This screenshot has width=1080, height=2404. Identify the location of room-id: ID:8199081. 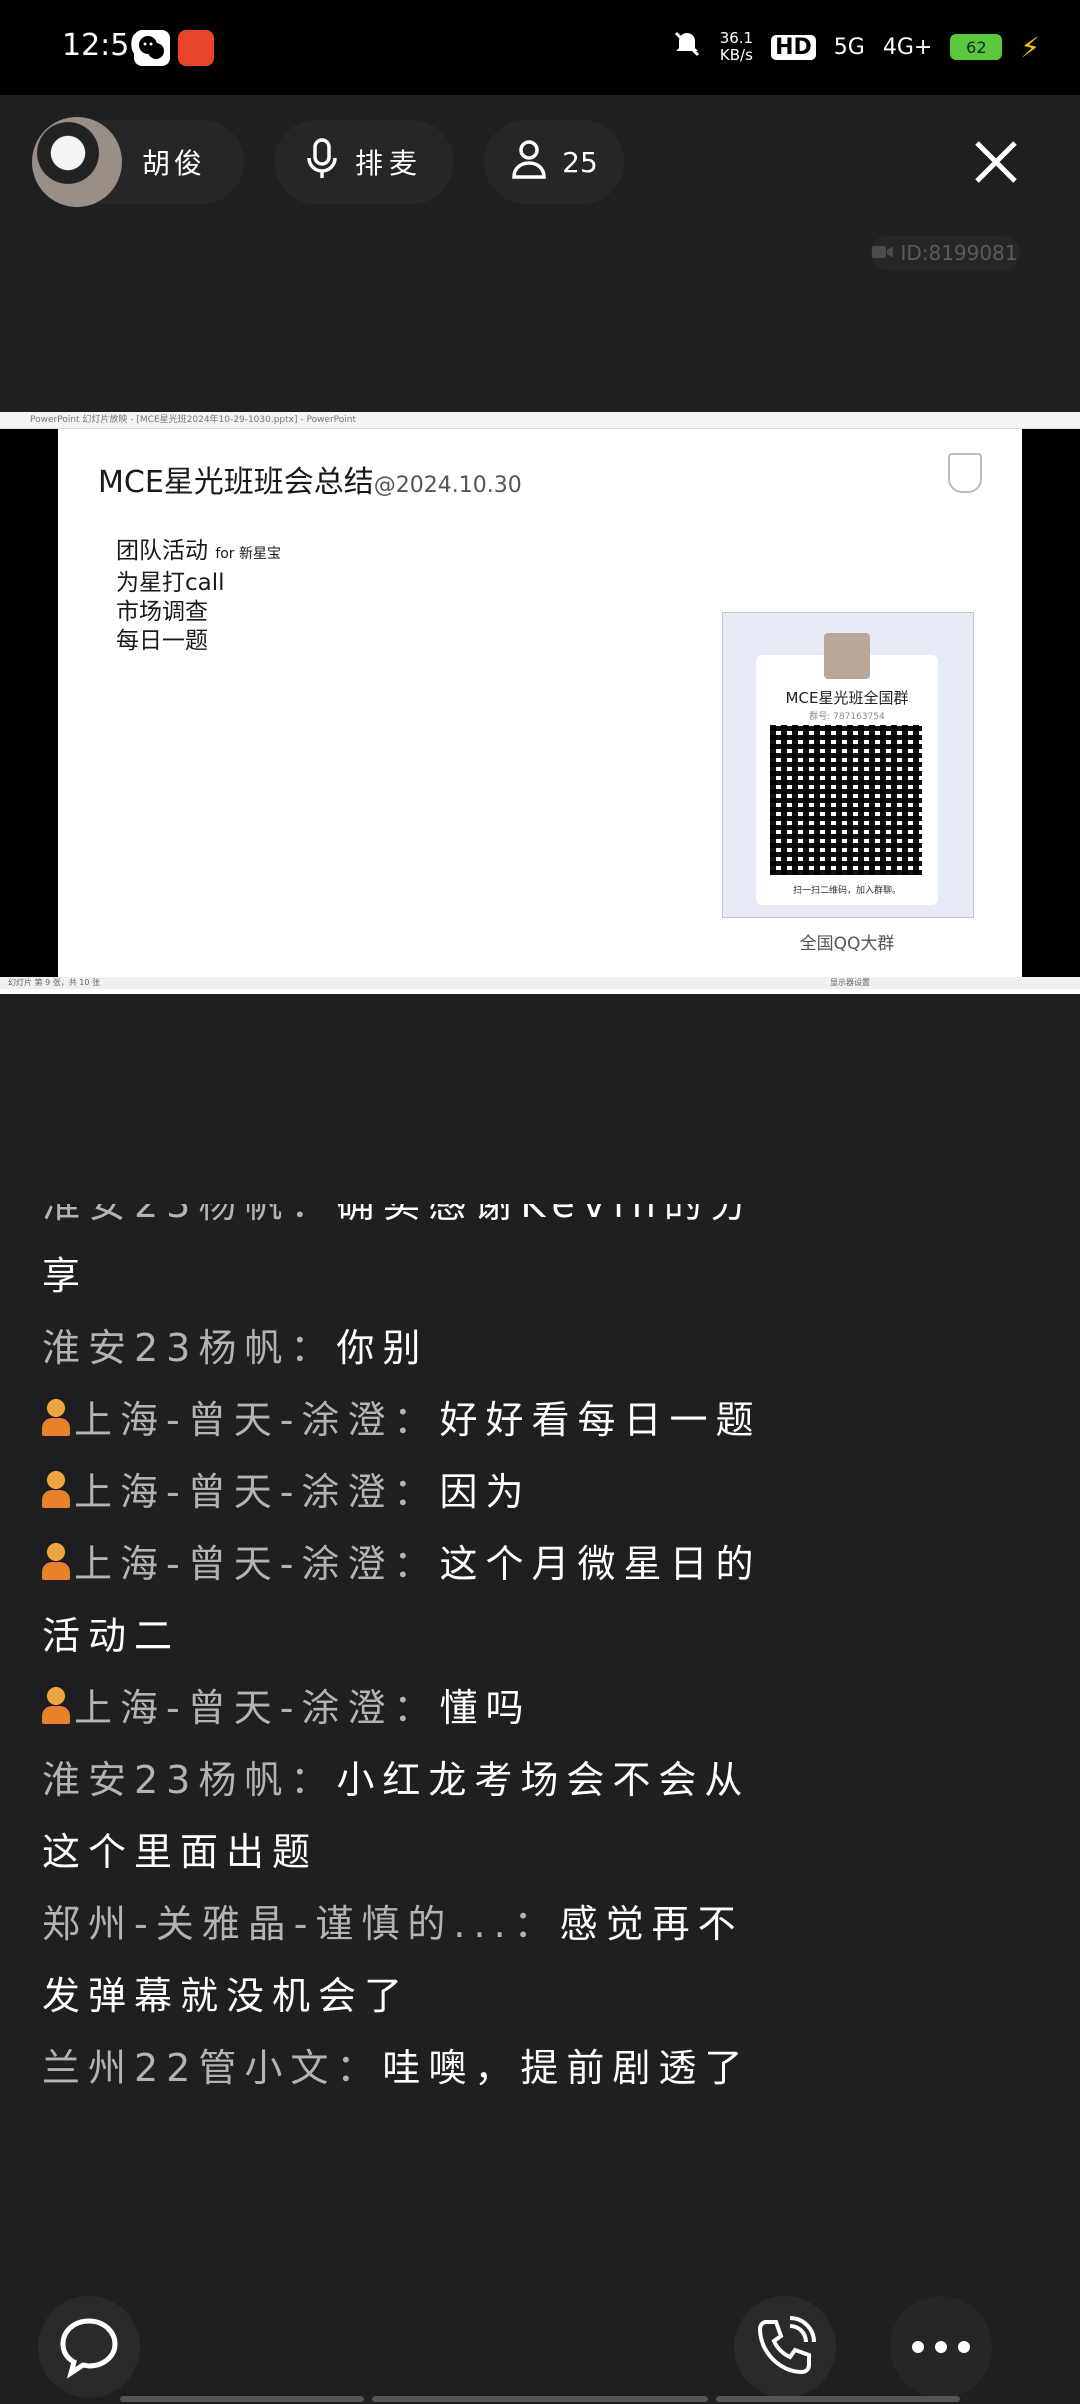
(959, 253).